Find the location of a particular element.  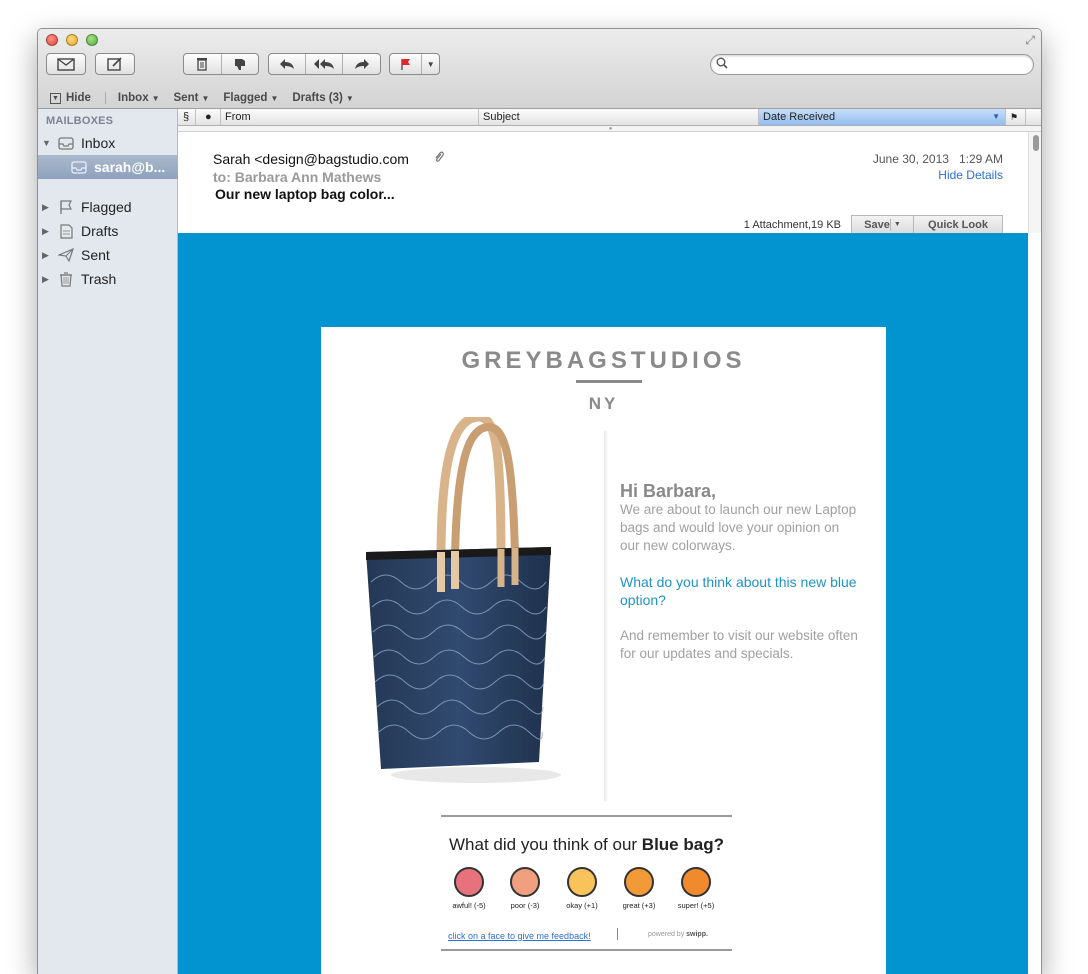

divider is located at coordinates (105, 98).